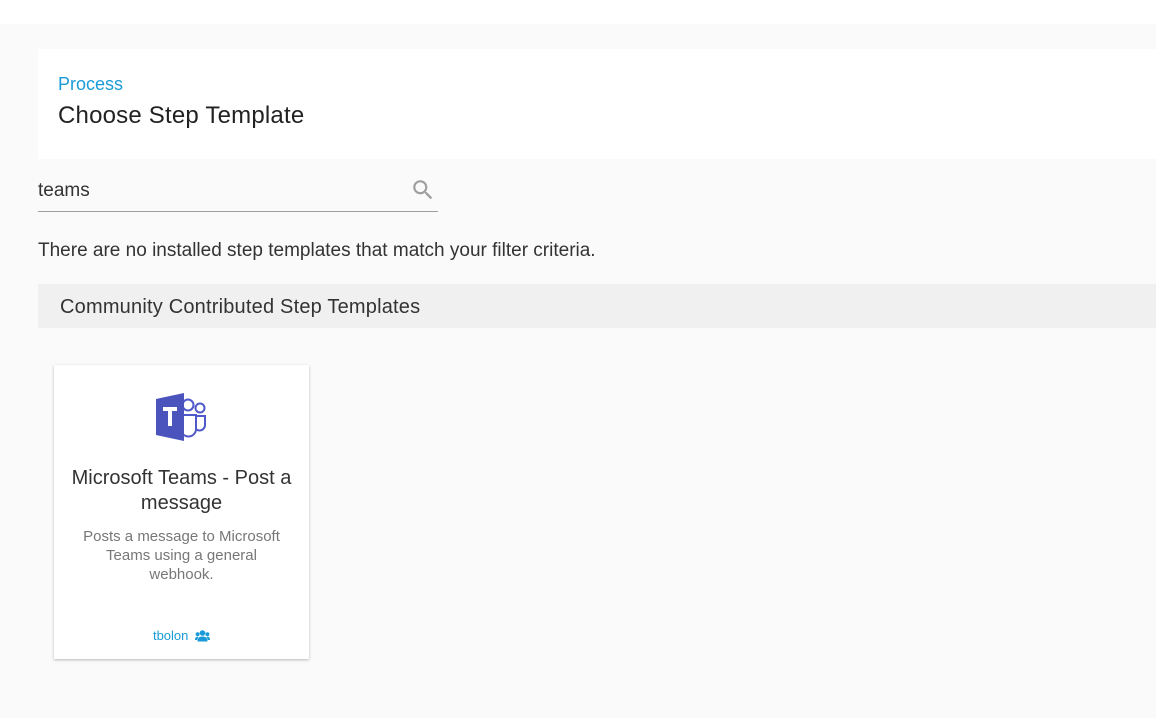 The width and height of the screenshot is (1156, 718). I want to click on community-section-header: Community Contributed Step Templates, so click(597, 306).